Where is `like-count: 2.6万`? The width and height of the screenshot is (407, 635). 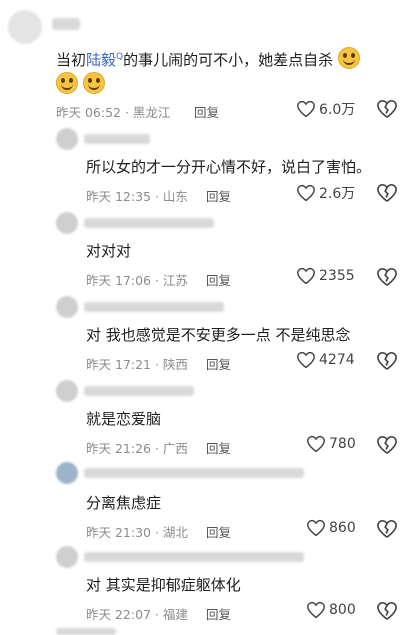
like-count: 2.6万 is located at coordinates (337, 194).